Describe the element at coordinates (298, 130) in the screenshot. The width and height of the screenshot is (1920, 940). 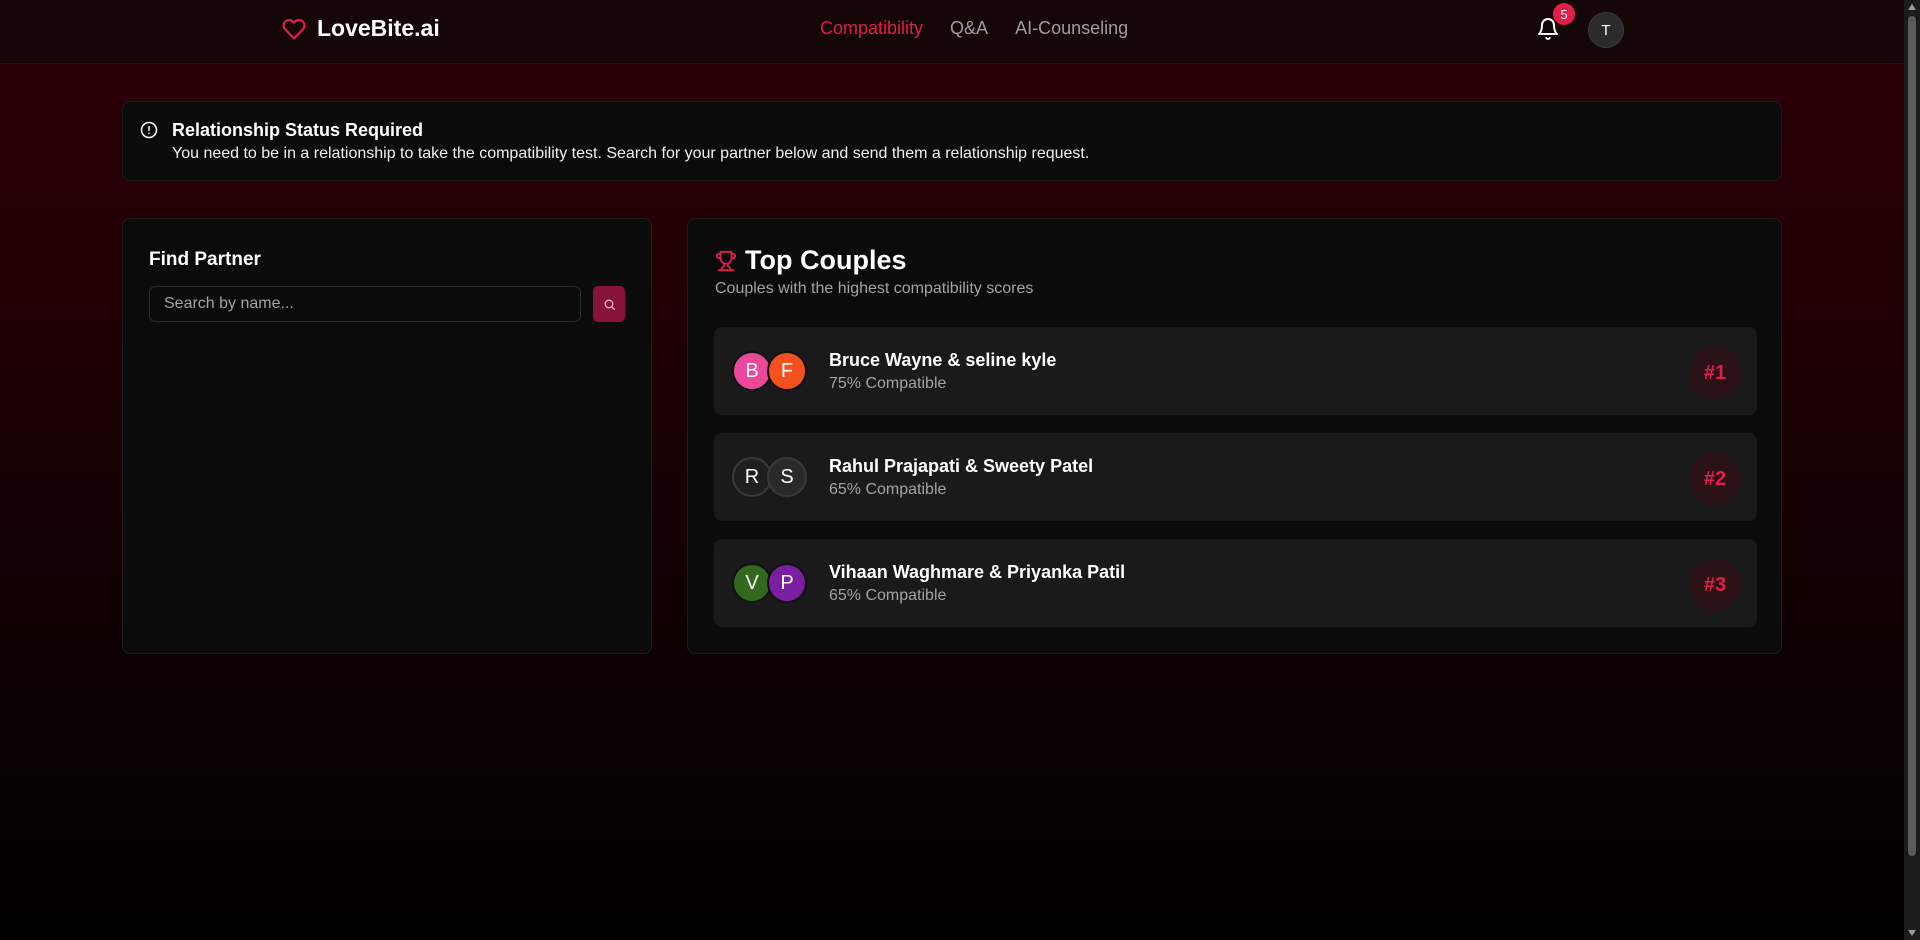
I see `alert-title: Relationship Status Required` at that location.